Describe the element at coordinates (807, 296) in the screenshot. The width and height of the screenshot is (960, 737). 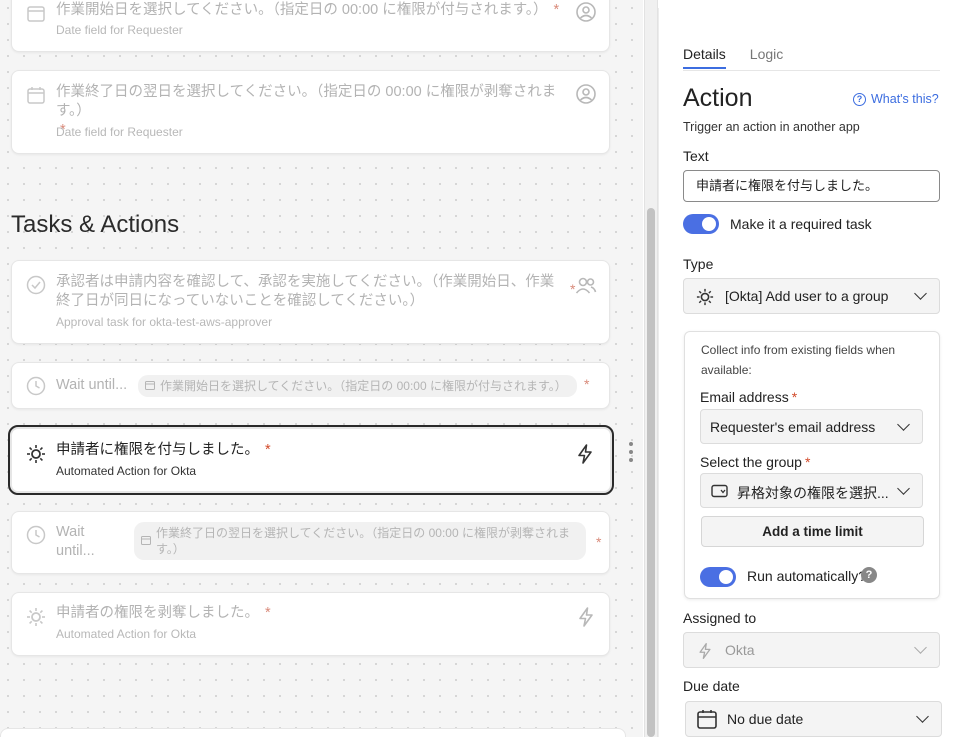
I see `type-select-value: [Okta] Add user to a group` at that location.